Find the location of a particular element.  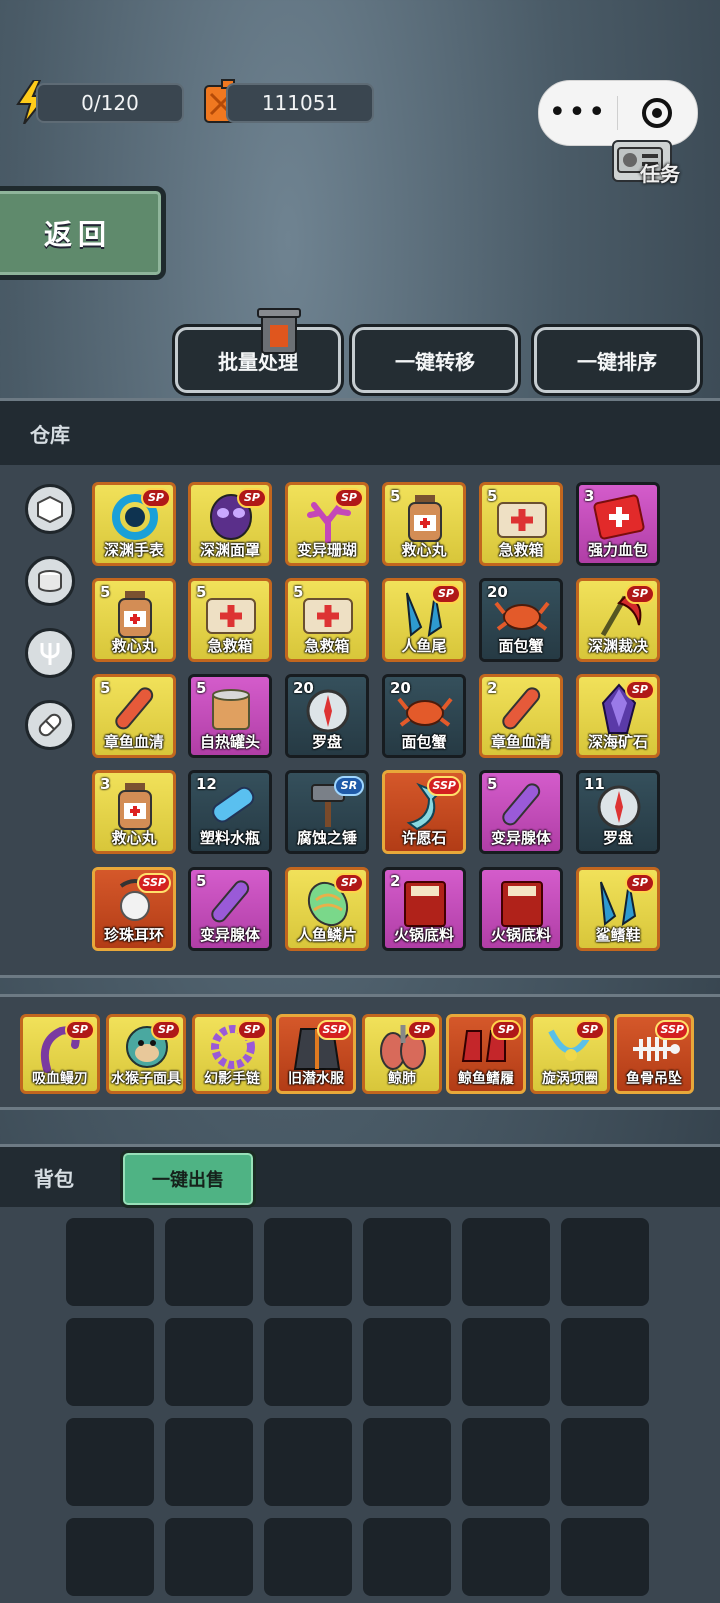

rarity-badge: SSP is located at coordinates (672, 1030).